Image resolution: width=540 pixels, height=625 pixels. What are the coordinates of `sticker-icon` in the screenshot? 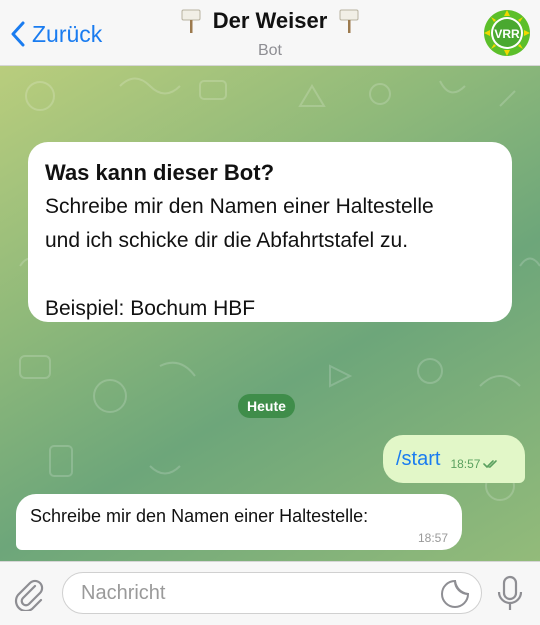 It's located at (455, 594).